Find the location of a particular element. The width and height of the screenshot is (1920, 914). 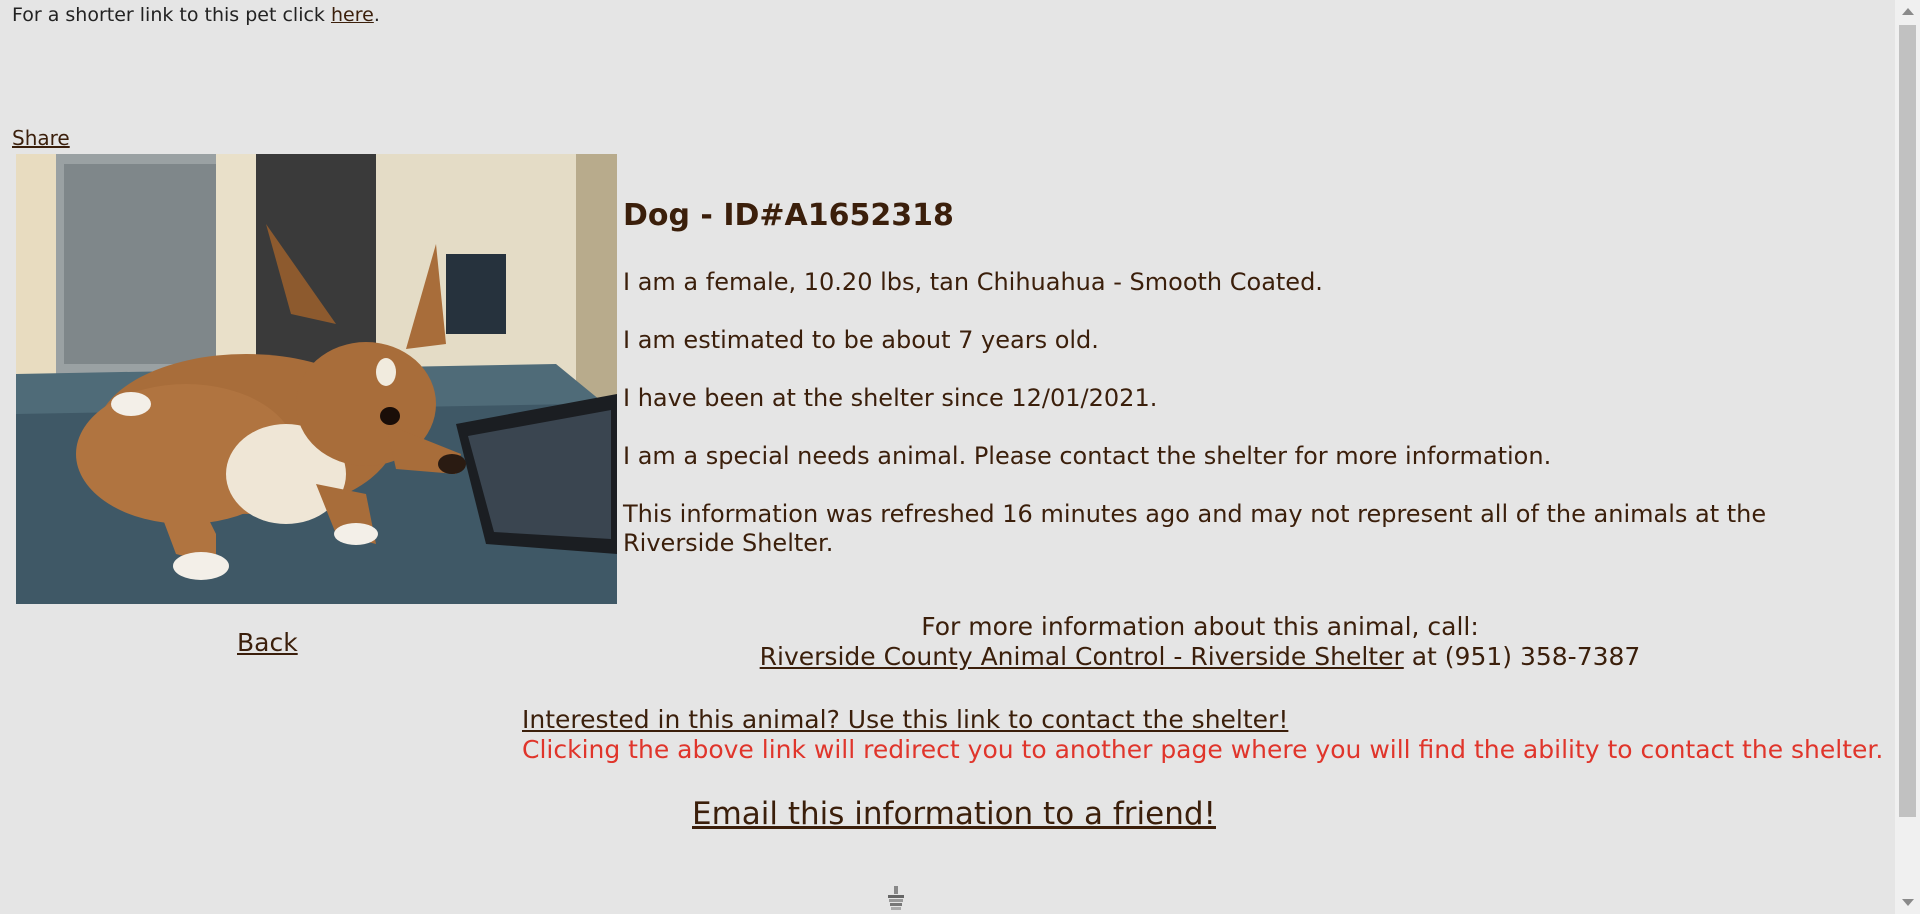

short-link-here: here is located at coordinates (352, 15).